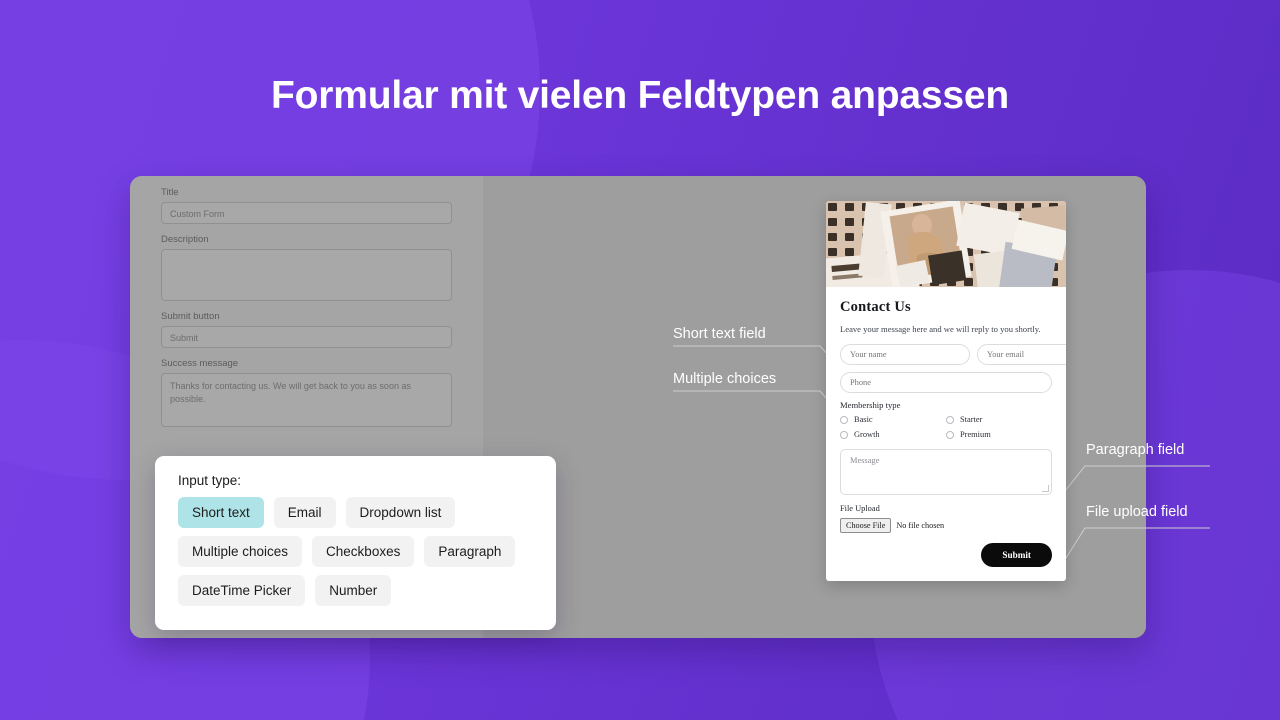 The height and width of the screenshot is (720, 1280). I want to click on no-file-chosen-text: No file chosen, so click(920, 526).